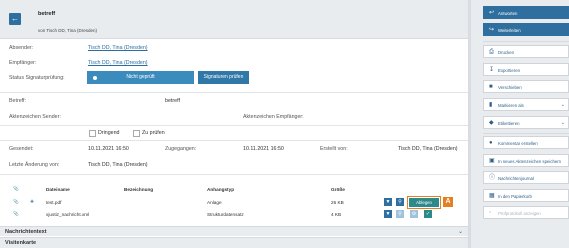 The image size is (569, 248). Describe the element at coordinates (118, 63) in the screenshot. I see `empfaenger-link: Tisch DD, Tina (Dresden)` at that location.